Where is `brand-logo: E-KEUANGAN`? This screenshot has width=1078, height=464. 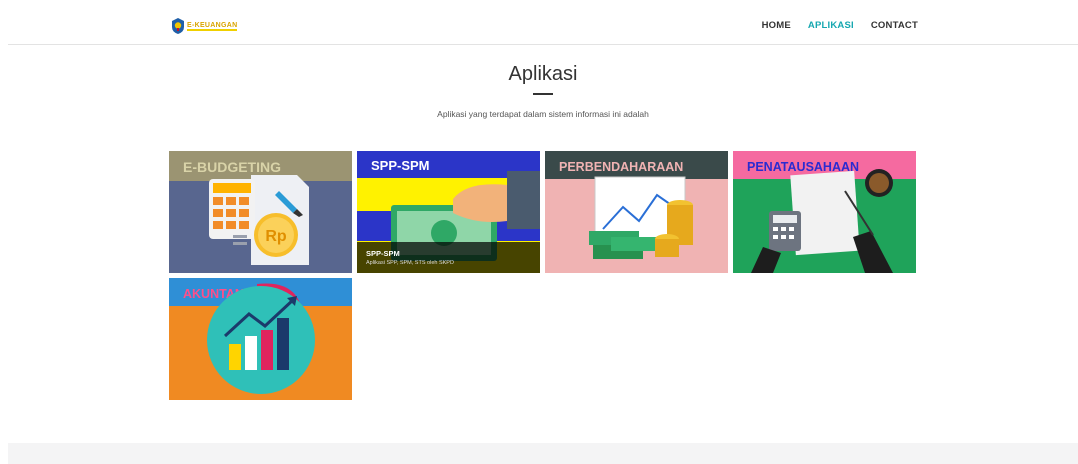 brand-logo: E-KEUANGAN is located at coordinates (204, 26).